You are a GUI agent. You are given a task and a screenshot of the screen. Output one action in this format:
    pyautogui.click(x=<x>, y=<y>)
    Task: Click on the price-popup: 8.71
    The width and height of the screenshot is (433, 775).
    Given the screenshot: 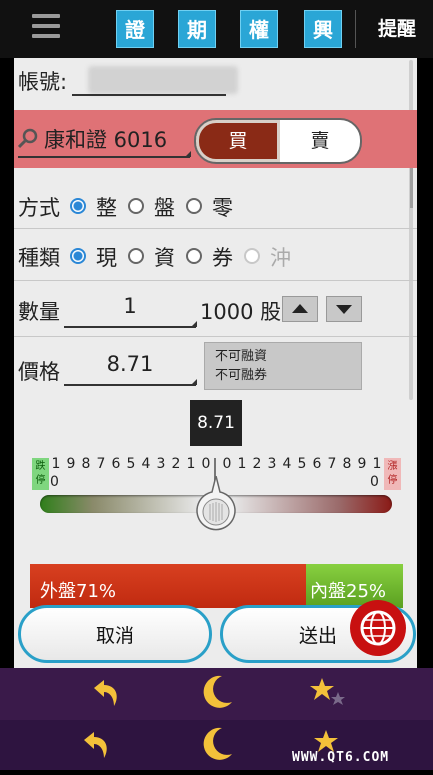 What is the action you would take?
    pyautogui.click(x=216, y=423)
    